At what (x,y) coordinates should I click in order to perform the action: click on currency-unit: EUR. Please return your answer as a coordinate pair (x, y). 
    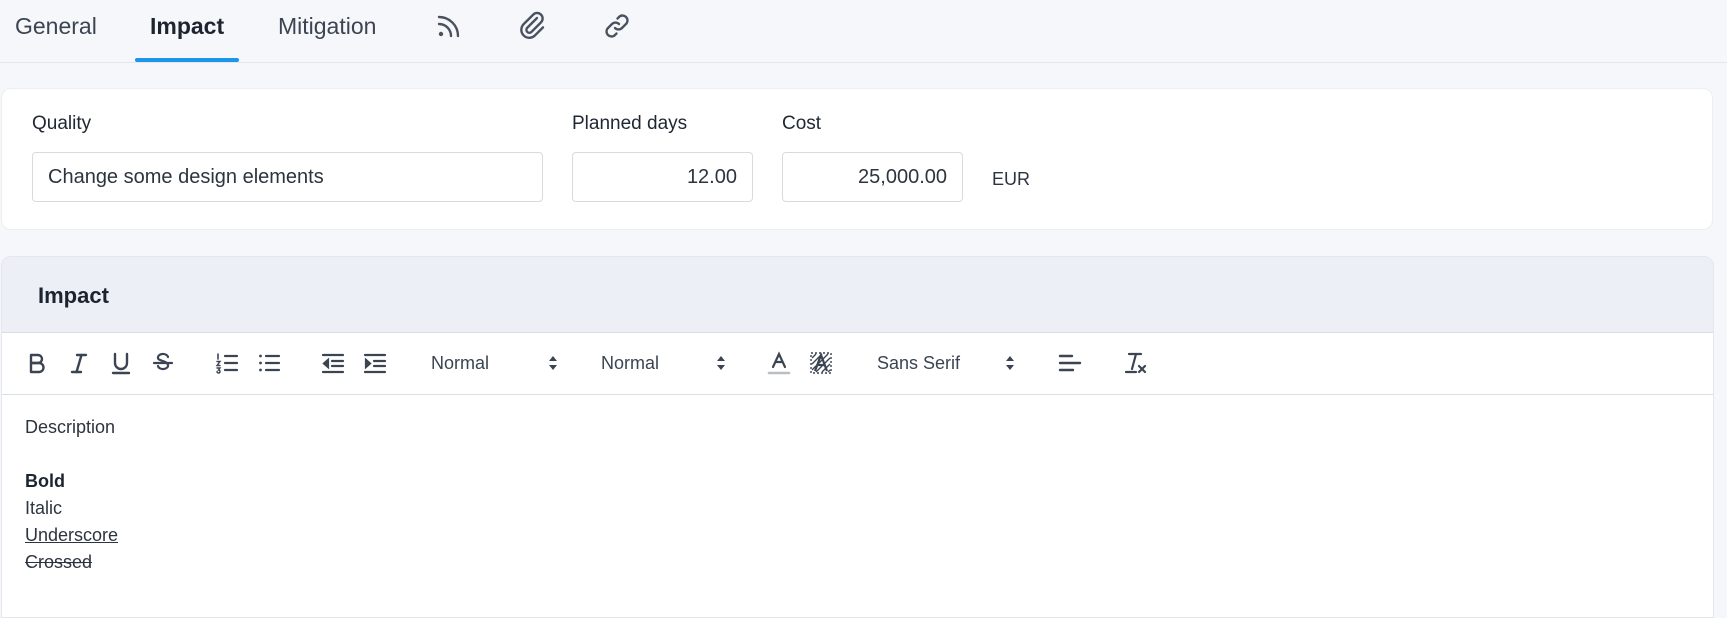
    Looking at the image, I should click on (1011, 179).